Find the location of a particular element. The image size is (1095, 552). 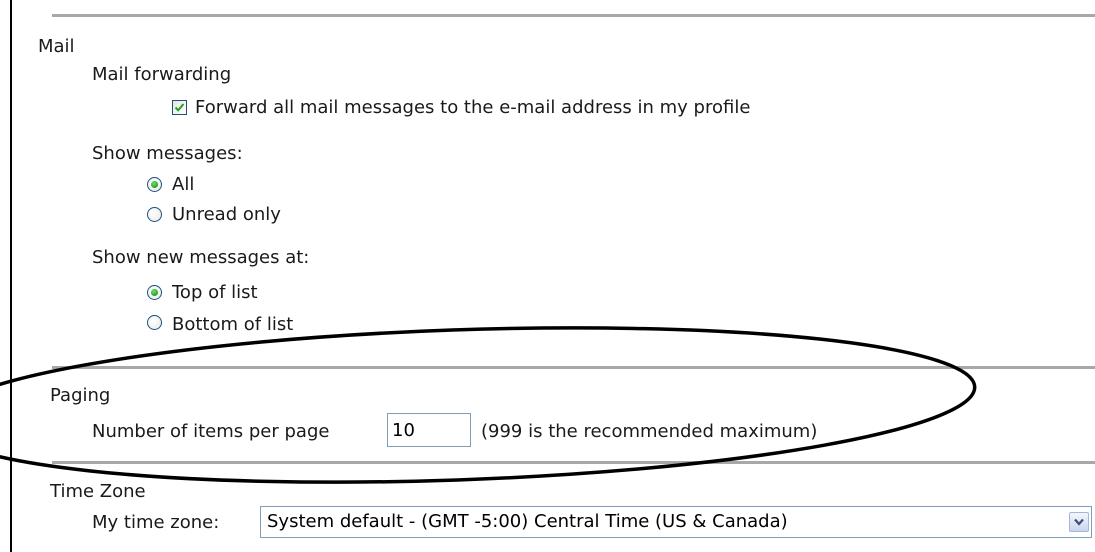

bottom-of-list-radio is located at coordinates (154, 322).